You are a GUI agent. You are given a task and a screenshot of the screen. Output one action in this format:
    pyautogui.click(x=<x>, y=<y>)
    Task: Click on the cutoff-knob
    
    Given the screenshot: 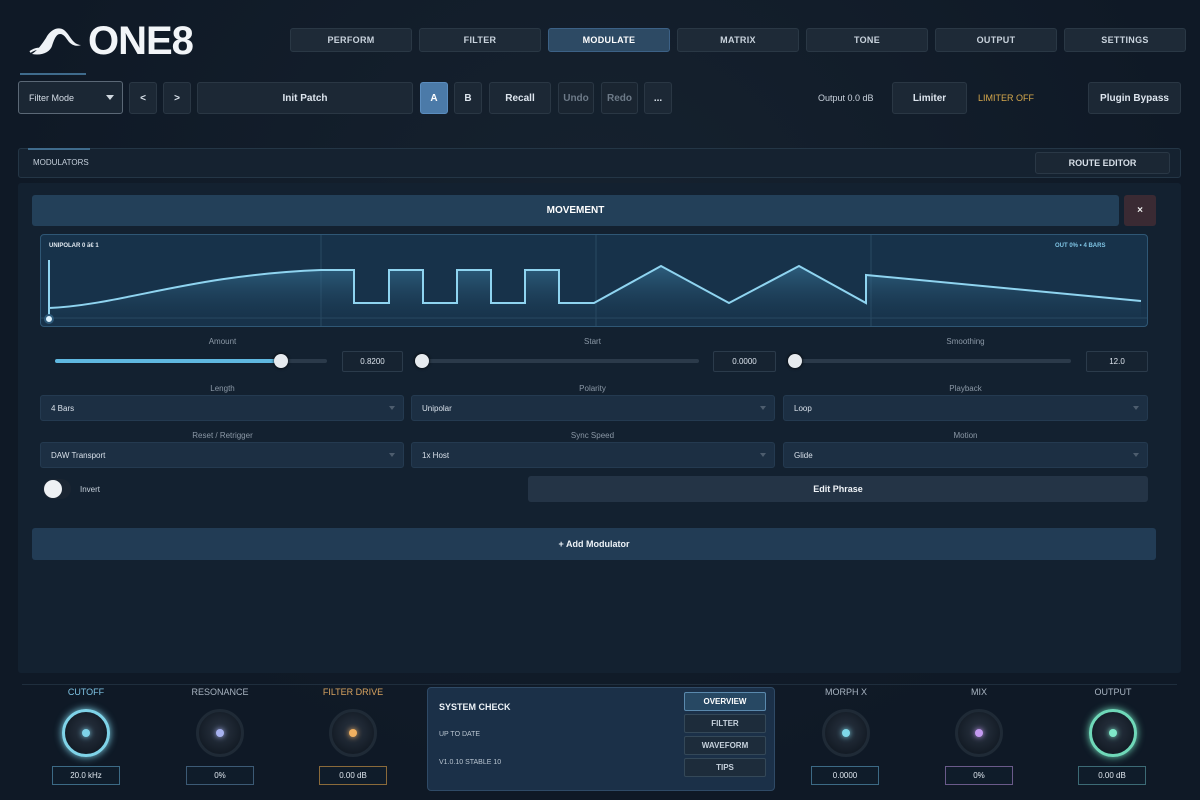 What is the action you would take?
    pyautogui.click(x=86, y=733)
    